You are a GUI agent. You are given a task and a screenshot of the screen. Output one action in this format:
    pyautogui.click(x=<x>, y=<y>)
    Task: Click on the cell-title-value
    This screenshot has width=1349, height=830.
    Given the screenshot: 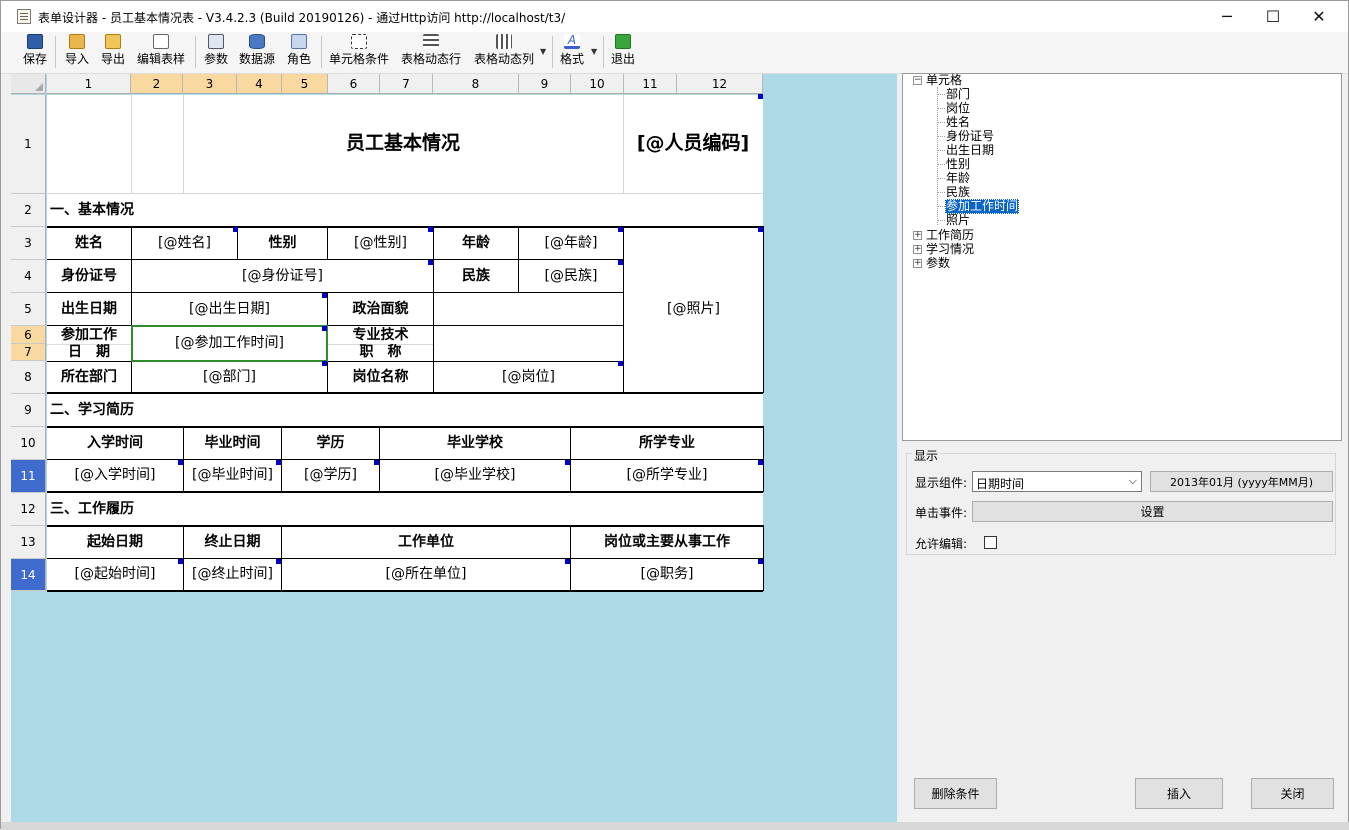 What is the action you would take?
    pyautogui.click(x=528, y=343)
    